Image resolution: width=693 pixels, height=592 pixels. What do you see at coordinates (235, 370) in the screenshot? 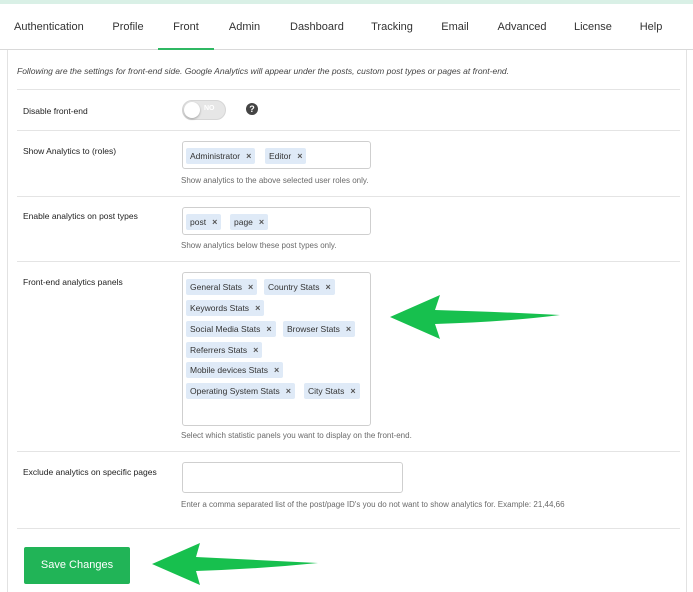
I see `tag-mobile-devices-stats: Mobile devices Stats ×` at bounding box center [235, 370].